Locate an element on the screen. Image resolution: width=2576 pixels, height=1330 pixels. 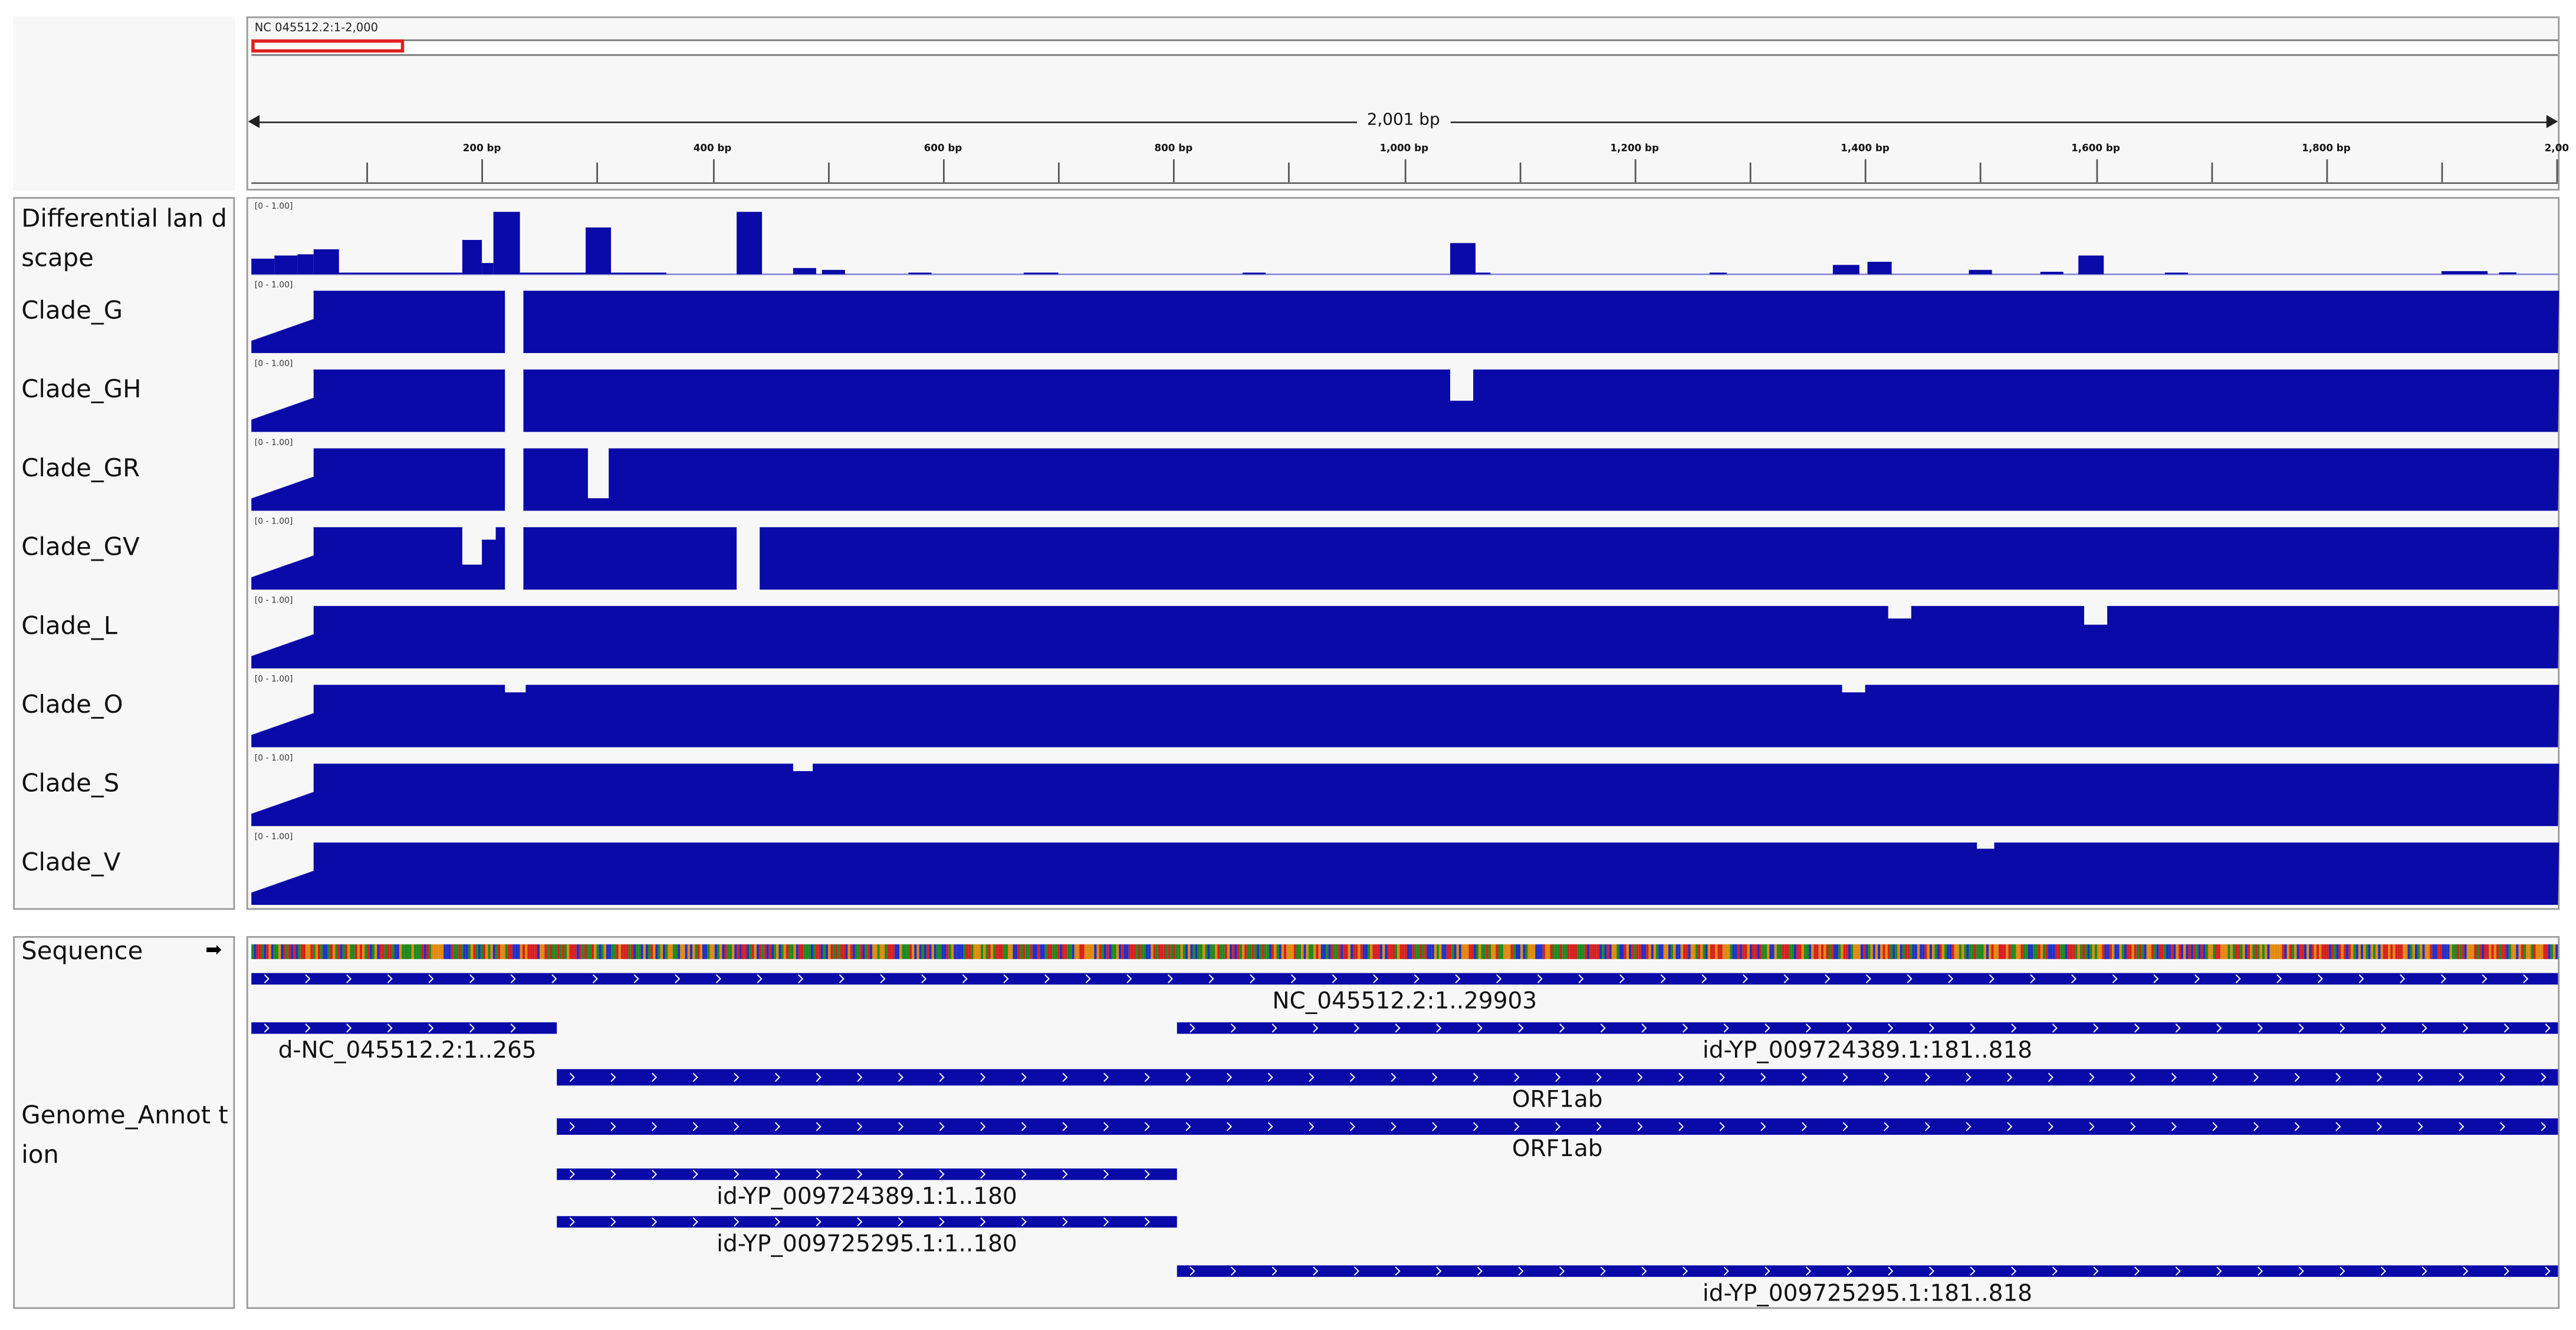
track-name: Clade_GR is located at coordinates (128, 468).